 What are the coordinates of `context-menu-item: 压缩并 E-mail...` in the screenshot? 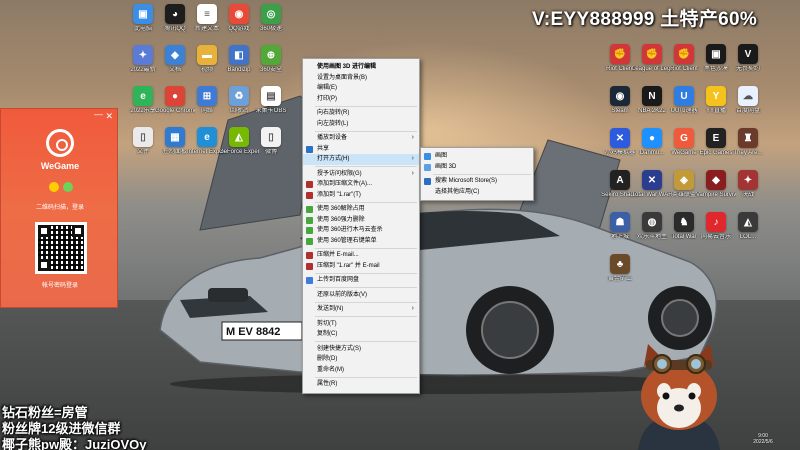 It's located at (361, 255).